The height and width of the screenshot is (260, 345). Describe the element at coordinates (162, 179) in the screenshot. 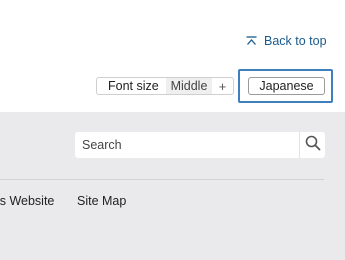

I see `footer-divider` at that location.